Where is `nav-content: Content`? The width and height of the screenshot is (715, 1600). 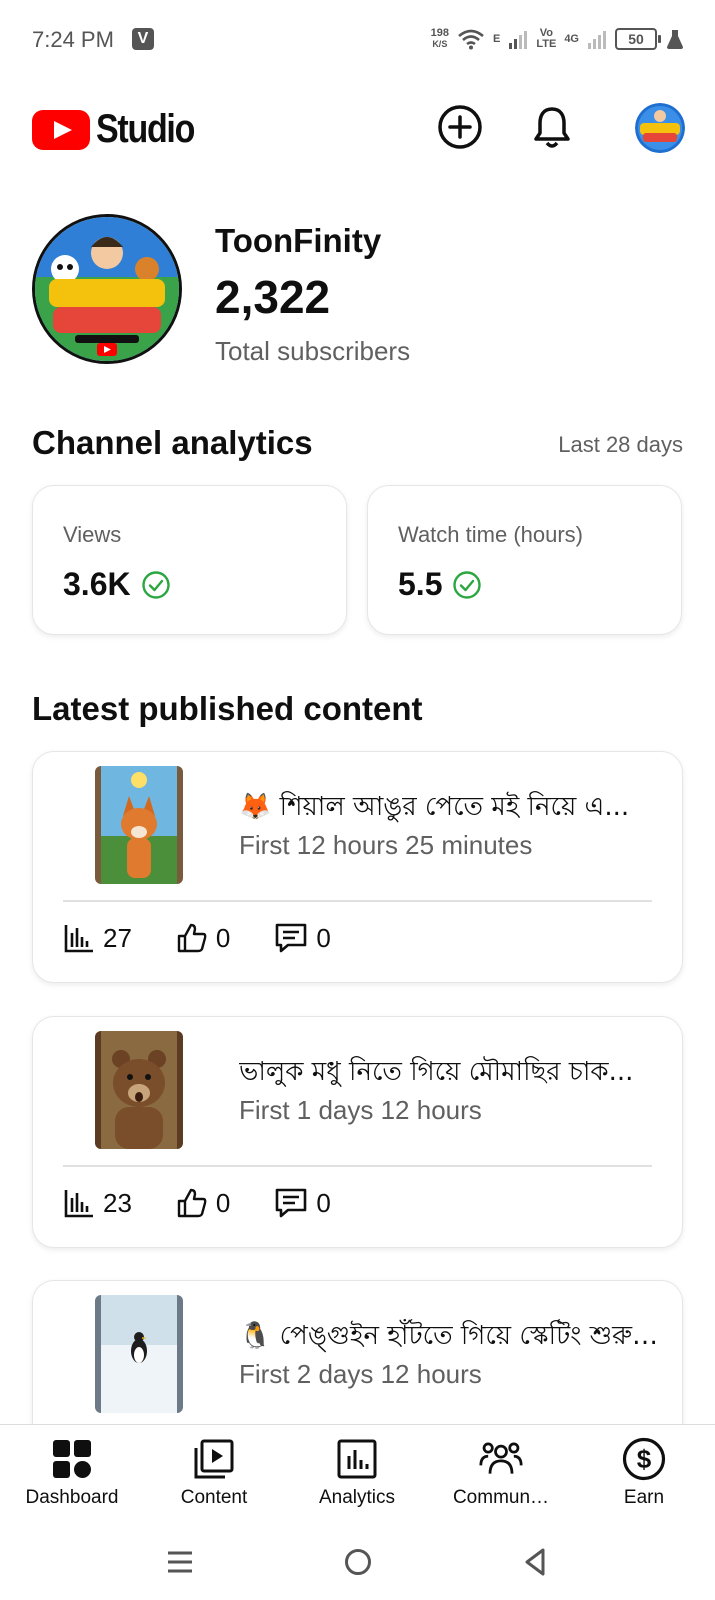 nav-content: Content is located at coordinates (214, 1473).